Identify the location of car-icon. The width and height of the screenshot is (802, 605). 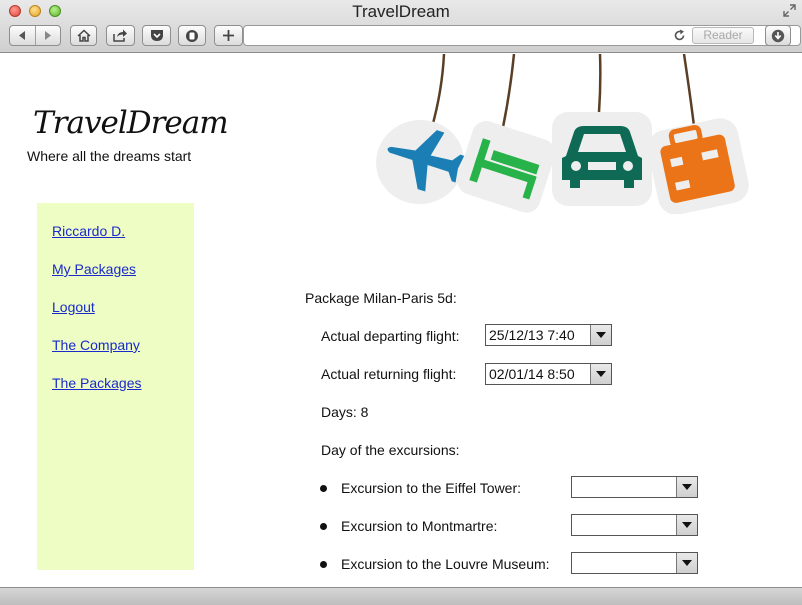
(602, 159).